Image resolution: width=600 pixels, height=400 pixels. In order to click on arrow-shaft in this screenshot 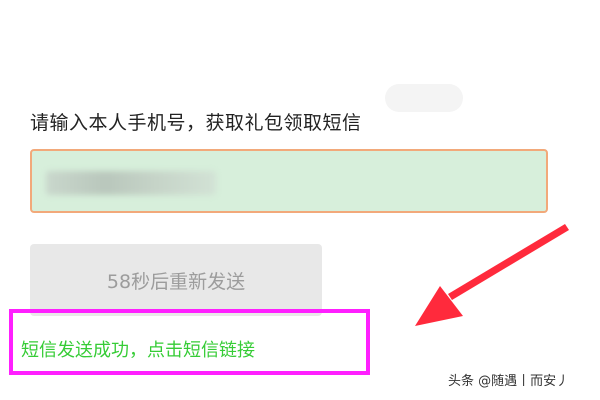, I will do `click(508, 262)`.